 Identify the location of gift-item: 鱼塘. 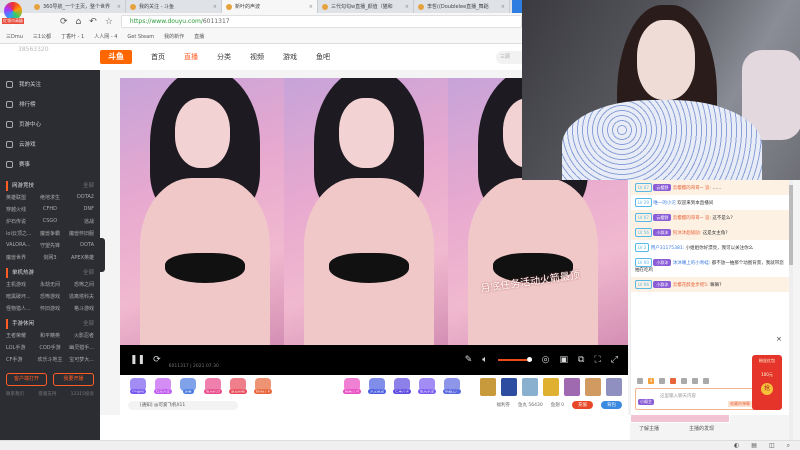
(188, 386).